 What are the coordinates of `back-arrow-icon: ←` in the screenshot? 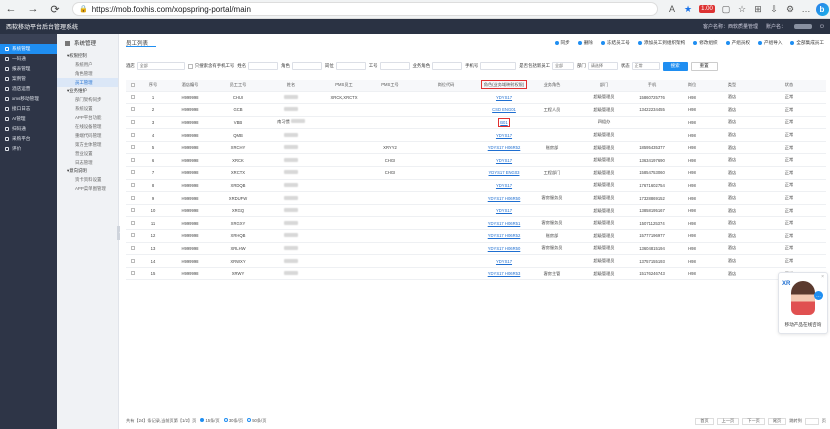 It's located at (11, 9).